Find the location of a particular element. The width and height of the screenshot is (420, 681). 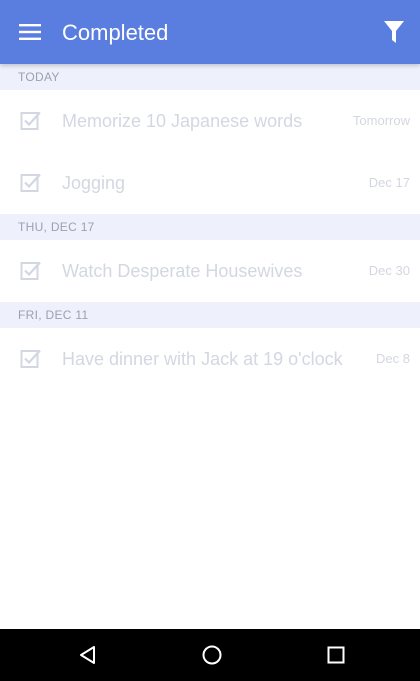

task-date: Dec 30 is located at coordinates (389, 270).